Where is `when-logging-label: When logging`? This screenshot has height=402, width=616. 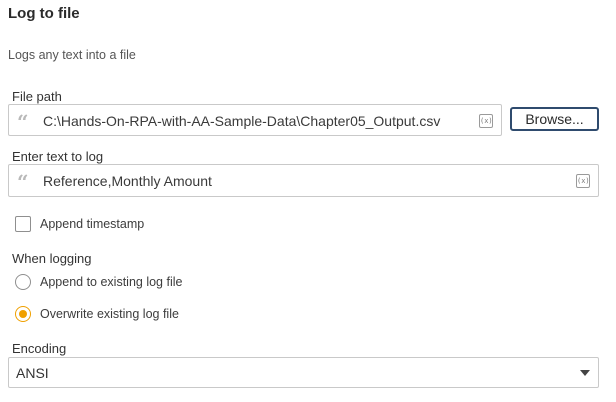
when-logging-label: When logging is located at coordinates (52, 258).